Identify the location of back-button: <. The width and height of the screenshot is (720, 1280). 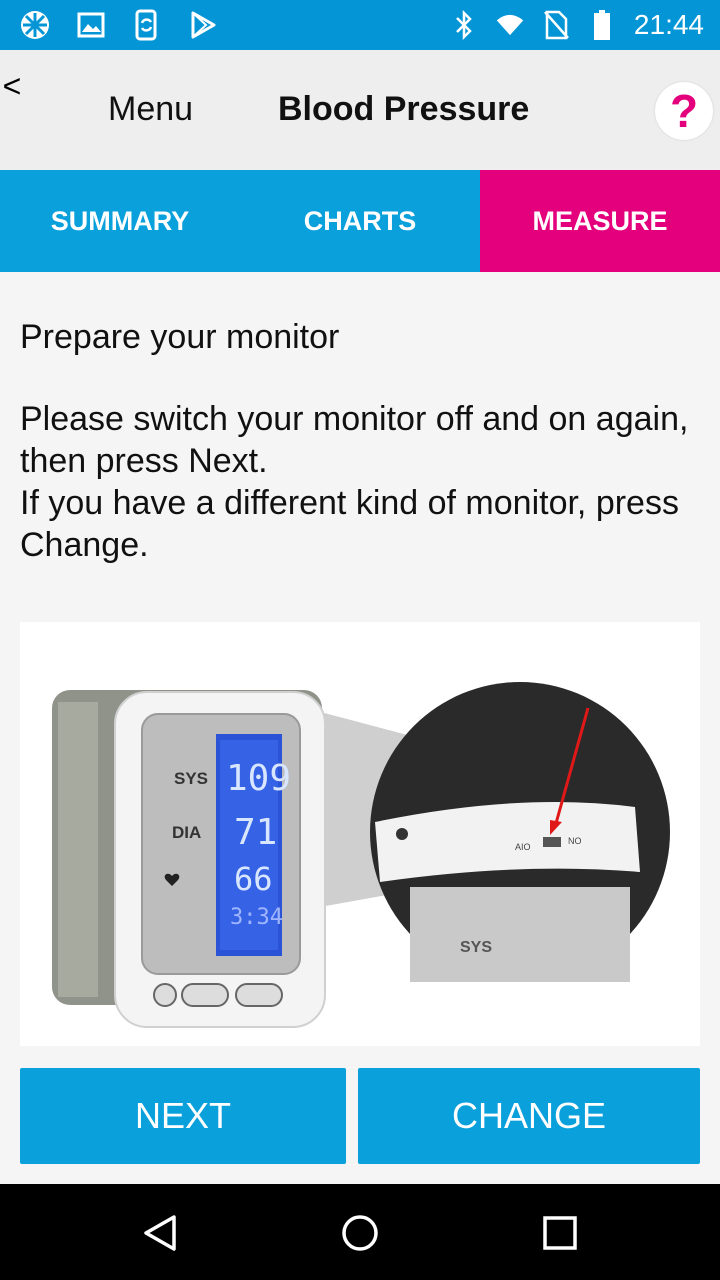
(12, 86).